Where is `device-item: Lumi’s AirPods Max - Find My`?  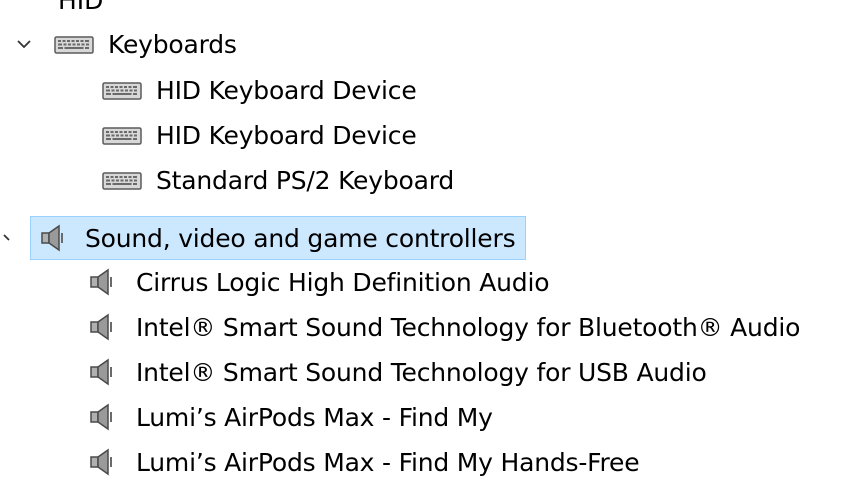 device-item: Lumi’s AirPods Max - Find My is located at coordinates (290, 417).